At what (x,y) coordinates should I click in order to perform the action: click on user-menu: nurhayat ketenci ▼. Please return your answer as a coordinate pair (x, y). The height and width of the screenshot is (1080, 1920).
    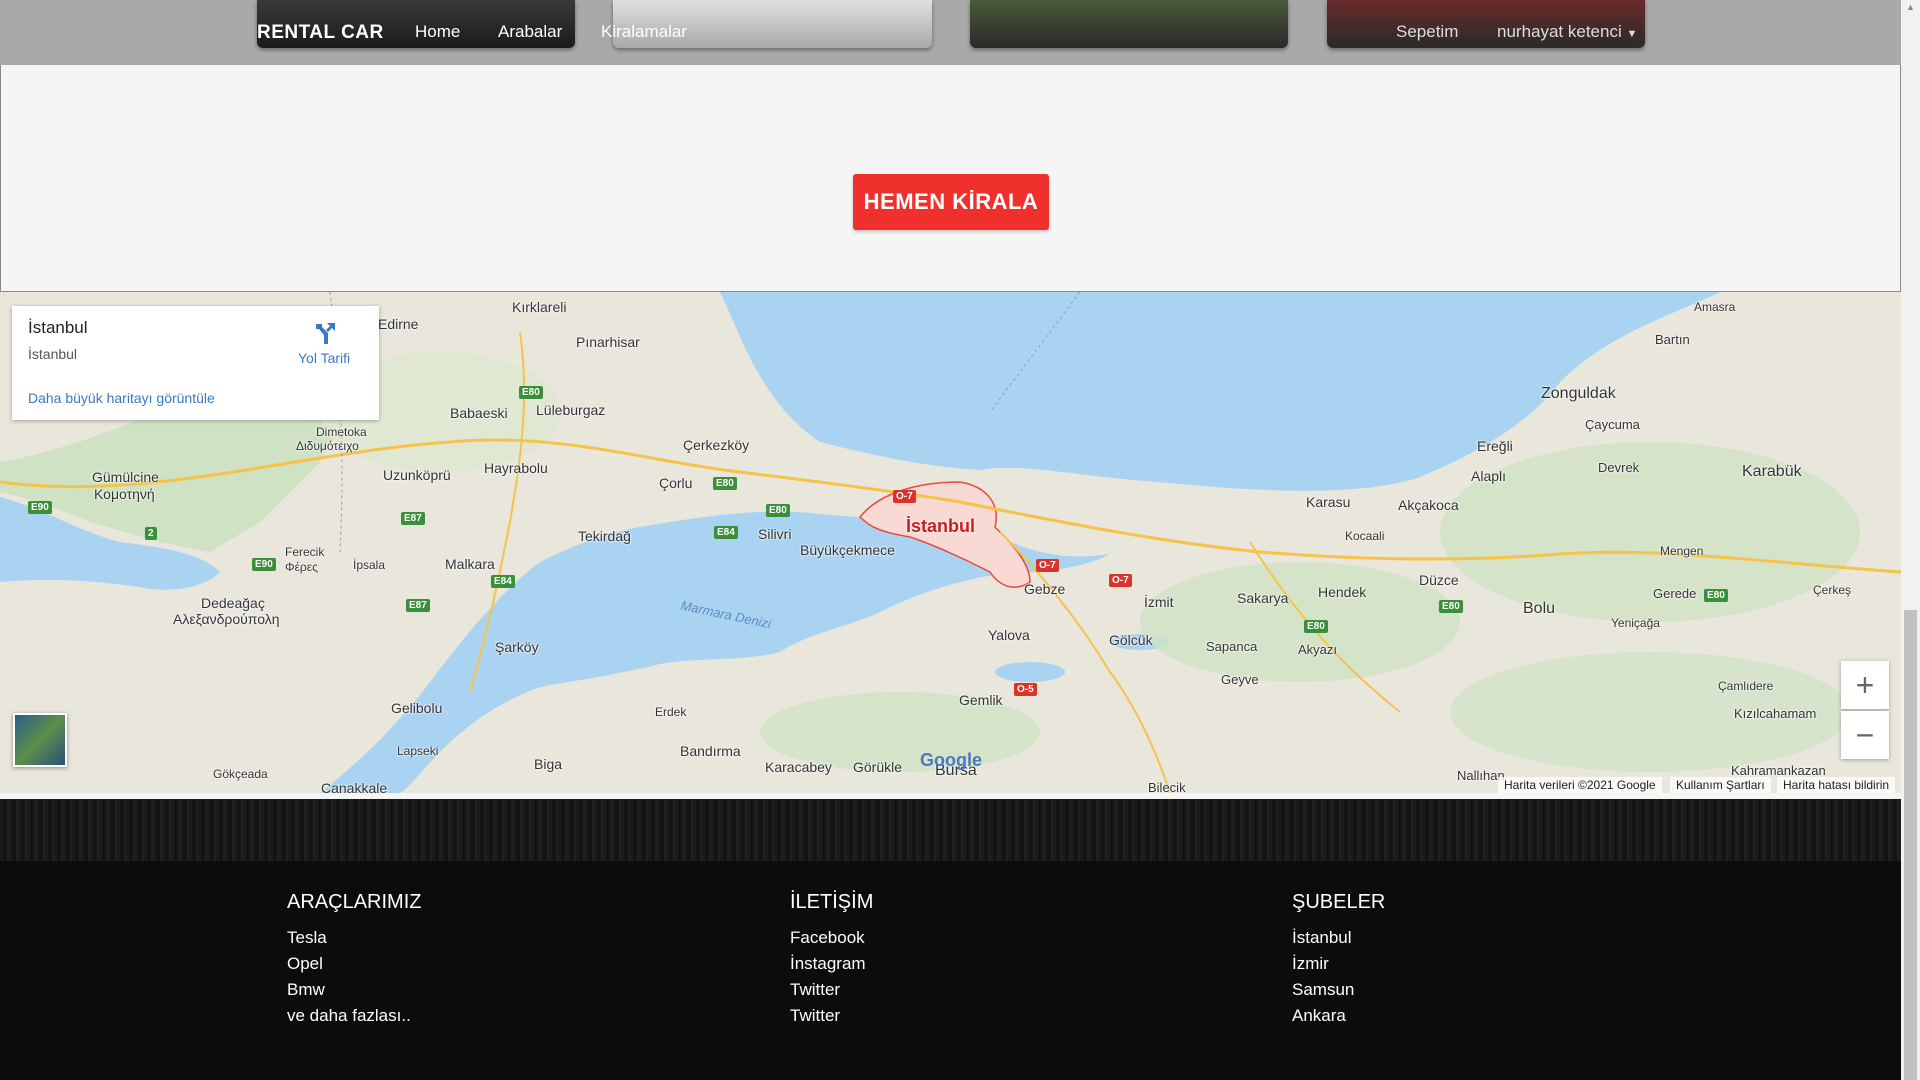
    Looking at the image, I should click on (1567, 32).